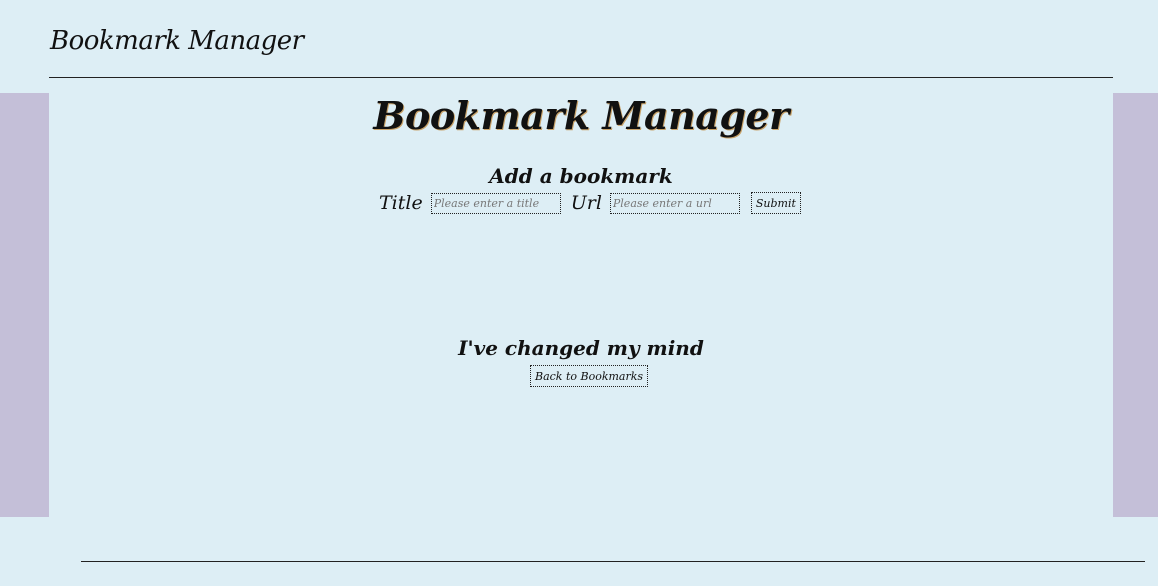  What do you see at coordinates (1135, 305) in the screenshot?
I see `right-side-panel` at bounding box center [1135, 305].